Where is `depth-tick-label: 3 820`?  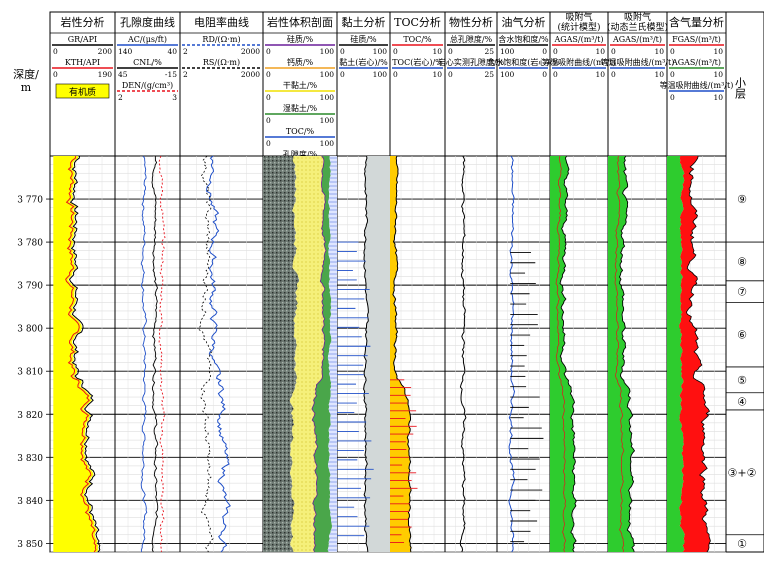
depth-tick-label: 3 820 is located at coordinates (30, 416).